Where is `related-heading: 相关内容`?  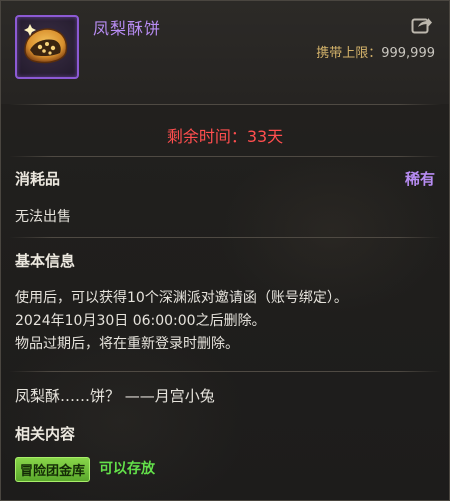 related-heading: 相关内容 is located at coordinates (45, 434).